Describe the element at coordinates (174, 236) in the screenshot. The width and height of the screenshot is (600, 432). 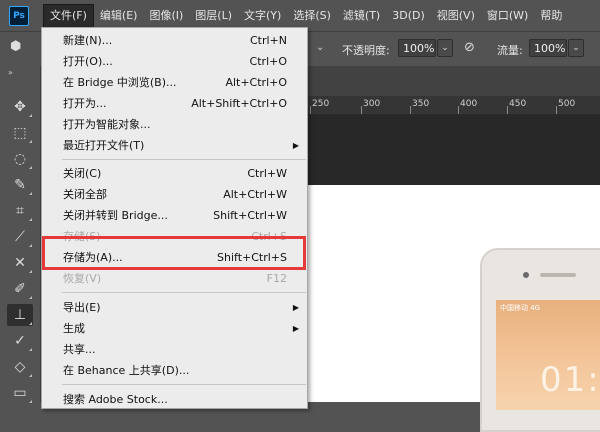
I see `menu-item-save: 存储(S) Ctrl+S` at that location.